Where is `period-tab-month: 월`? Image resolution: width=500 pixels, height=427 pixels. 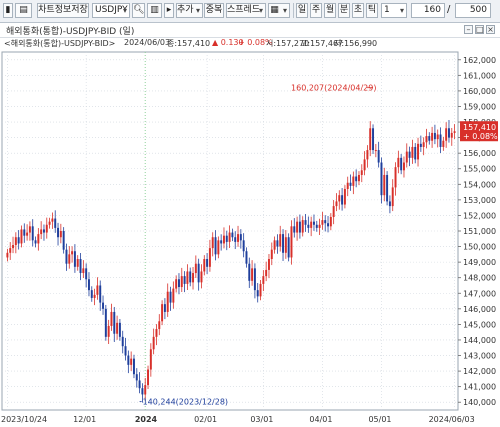
period-tab-month: 월 is located at coordinates (330, 10).